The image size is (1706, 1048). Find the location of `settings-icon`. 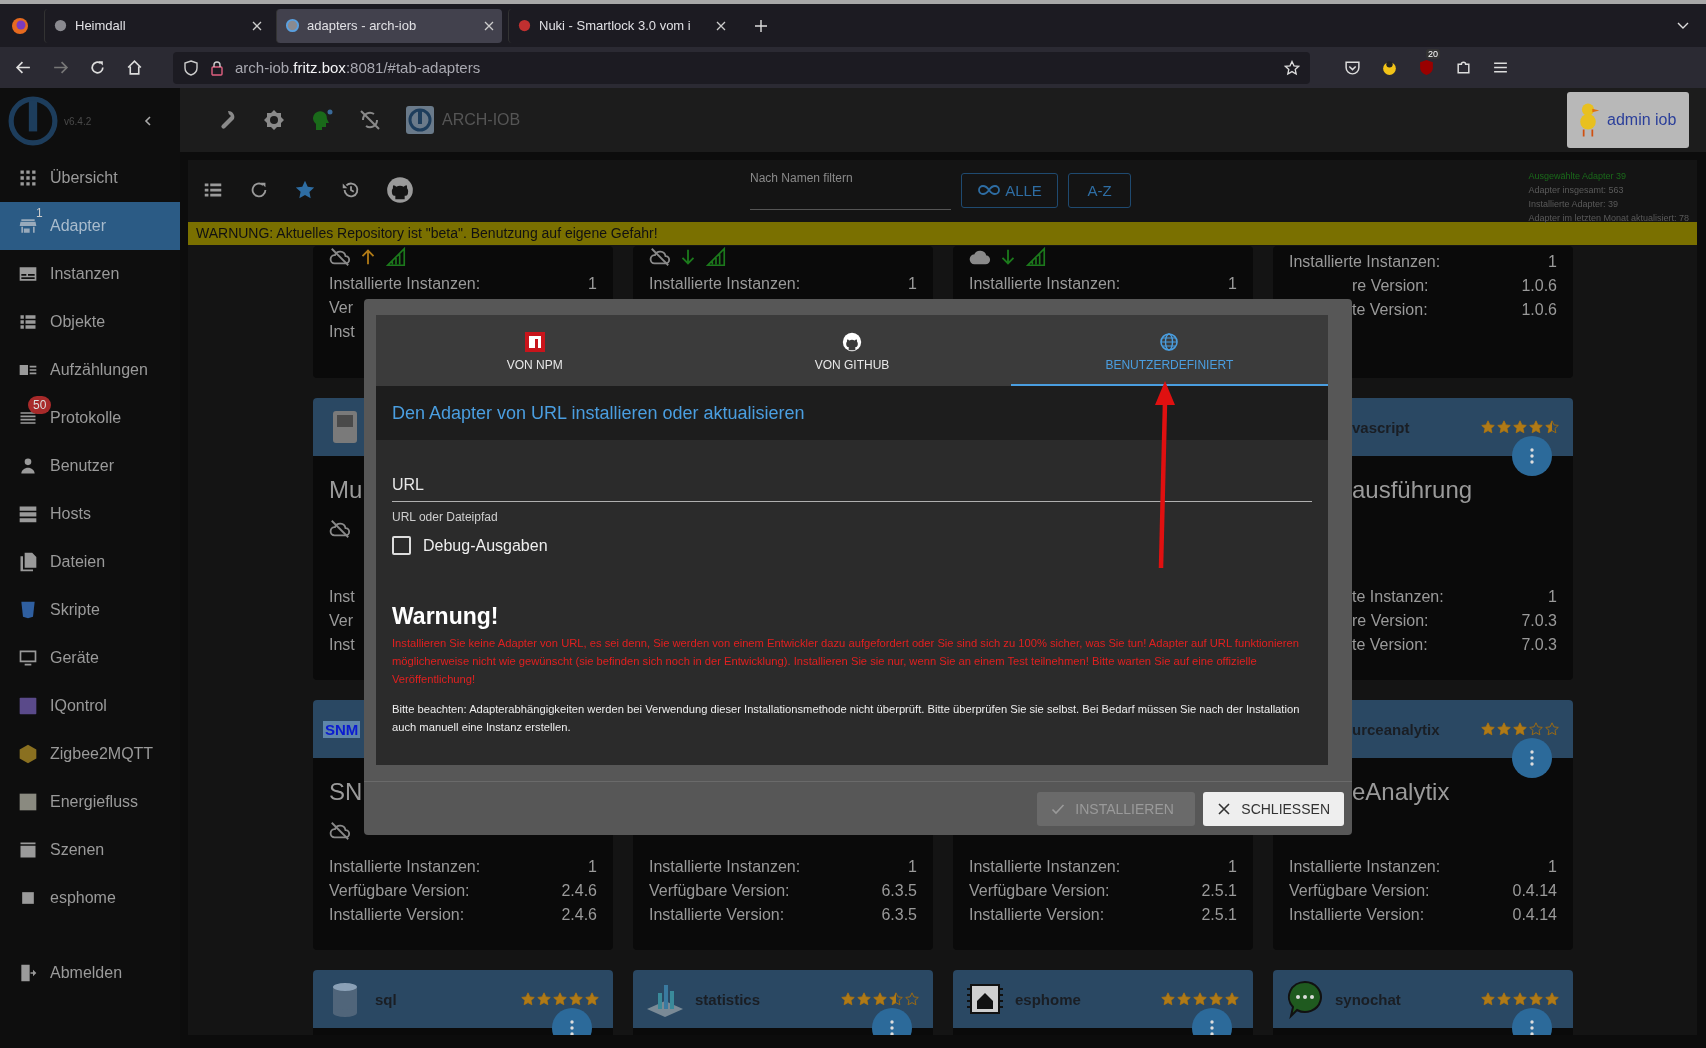

settings-icon is located at coordinates (274, 120).